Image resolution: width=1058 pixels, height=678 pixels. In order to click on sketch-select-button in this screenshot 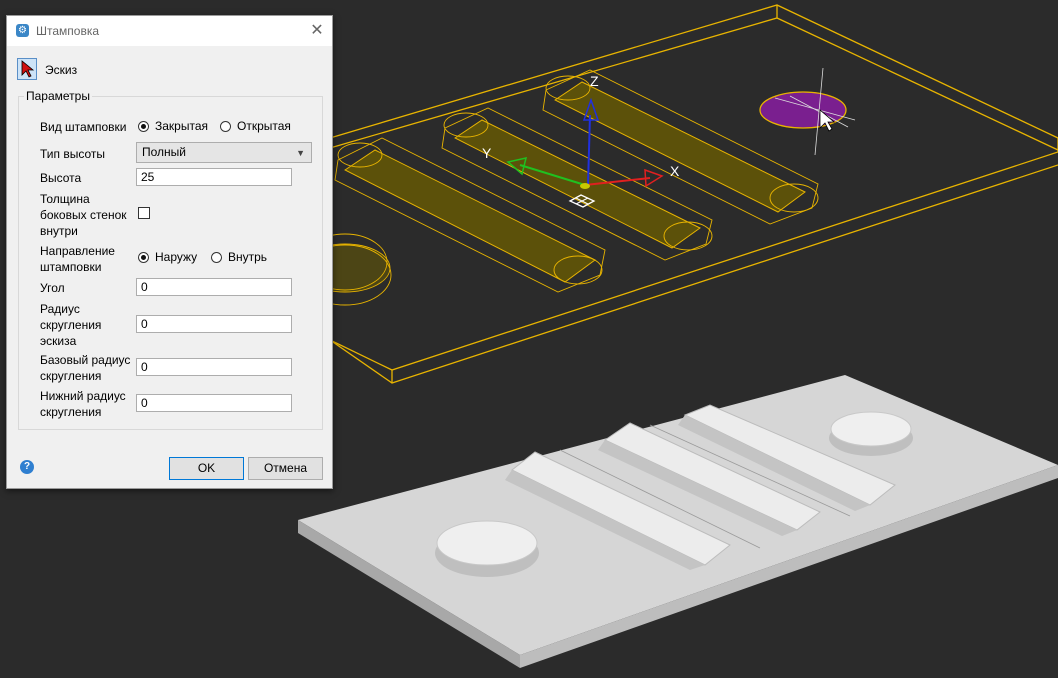, I will do `click(27, 69)`.